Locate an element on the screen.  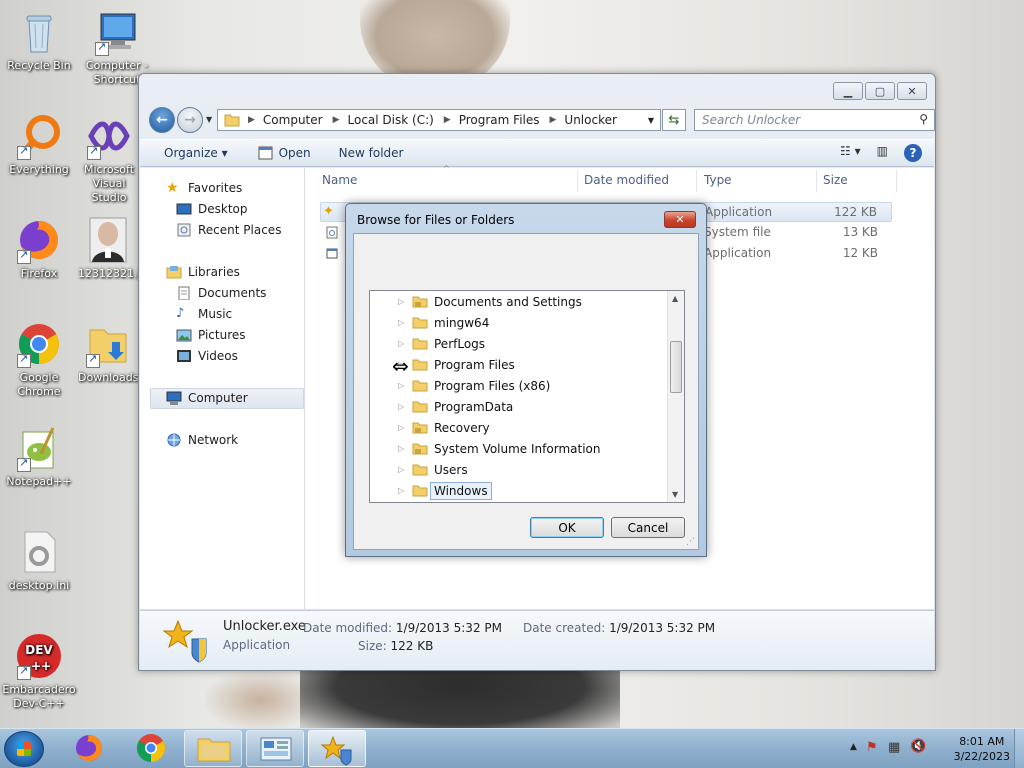
organize-button: Organize ▾ is located at coordinates (196, 153).